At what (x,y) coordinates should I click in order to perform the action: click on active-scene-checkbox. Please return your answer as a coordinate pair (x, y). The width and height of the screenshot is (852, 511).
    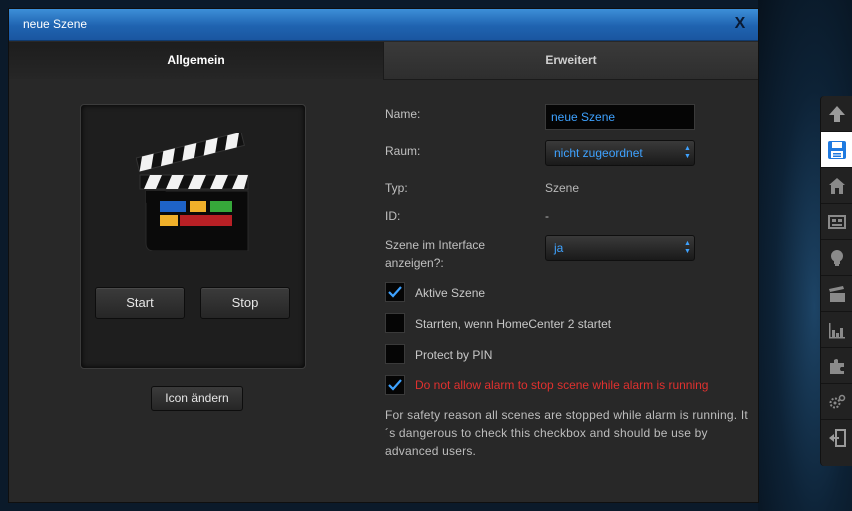
    Looking at the image, I should click on (395, 292).